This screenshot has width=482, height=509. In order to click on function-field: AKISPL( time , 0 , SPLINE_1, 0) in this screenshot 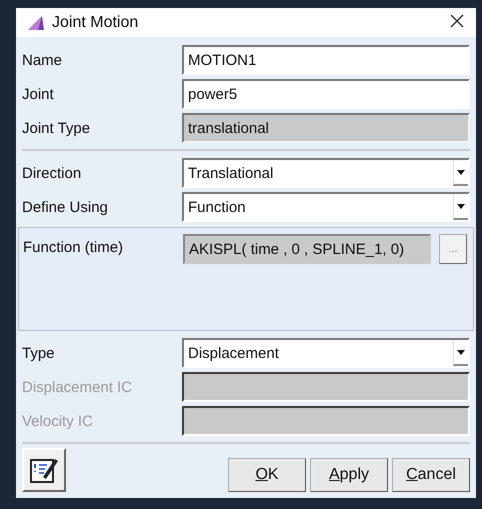, I will do `click(307, 249)`.